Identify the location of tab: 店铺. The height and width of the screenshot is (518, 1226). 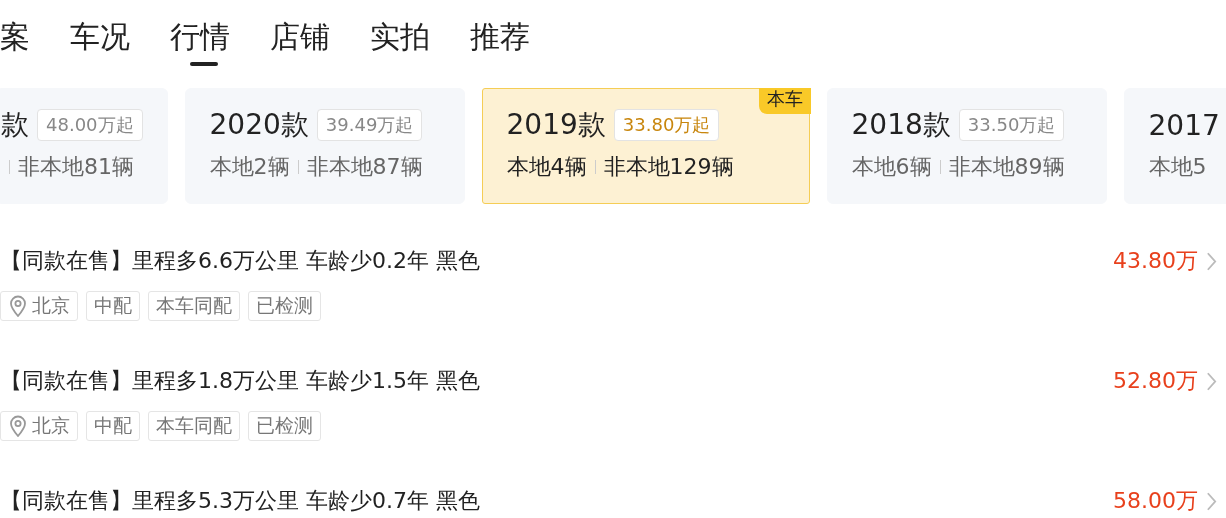
(300, 40).